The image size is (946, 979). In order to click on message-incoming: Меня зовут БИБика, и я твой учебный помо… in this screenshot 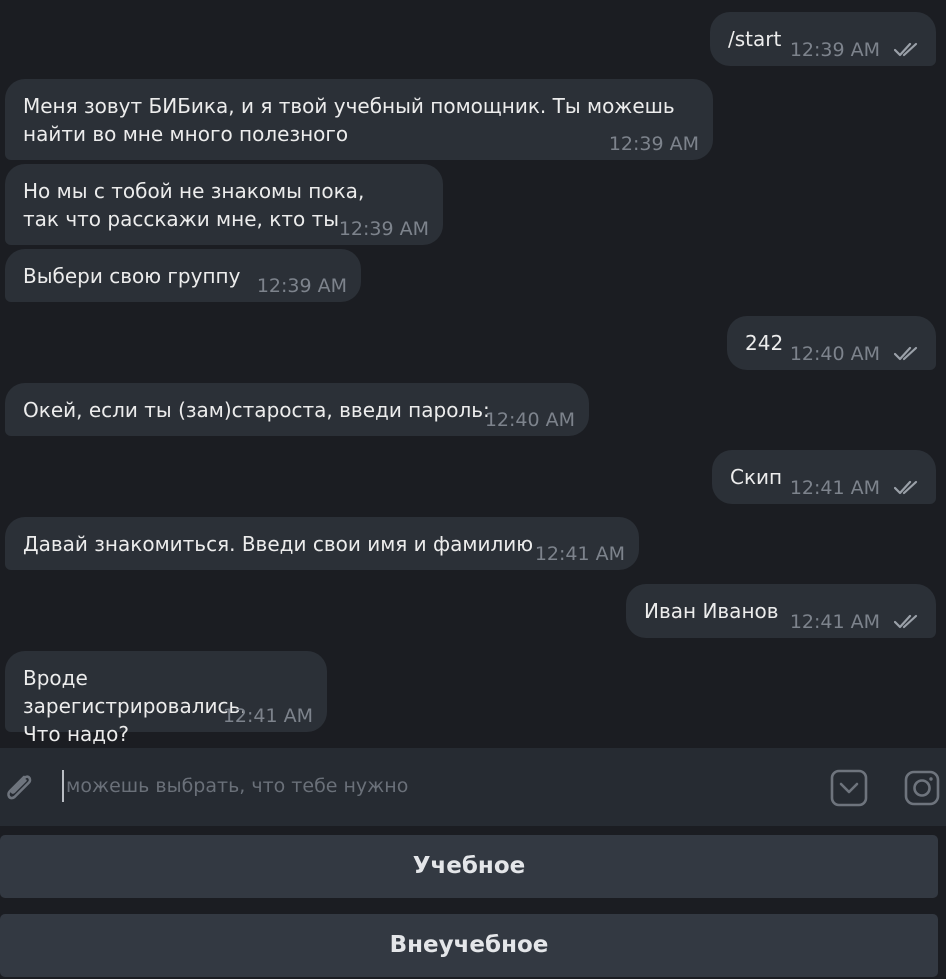, I will do `click(359, 119)`.